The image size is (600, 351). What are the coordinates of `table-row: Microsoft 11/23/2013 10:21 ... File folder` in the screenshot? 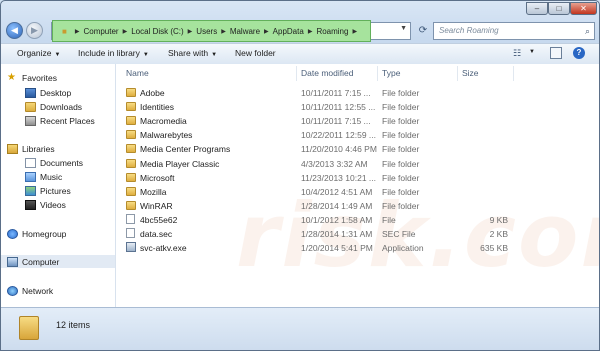 It's located at (357, 178).